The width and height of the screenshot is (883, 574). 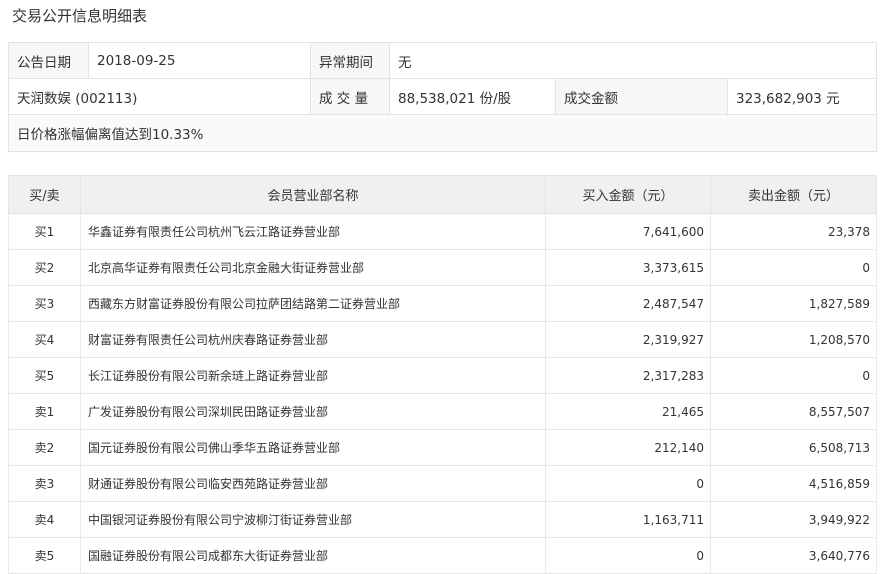 I want to click on volume-value: 88,538,021 份/股, so click(x=472, y=96).